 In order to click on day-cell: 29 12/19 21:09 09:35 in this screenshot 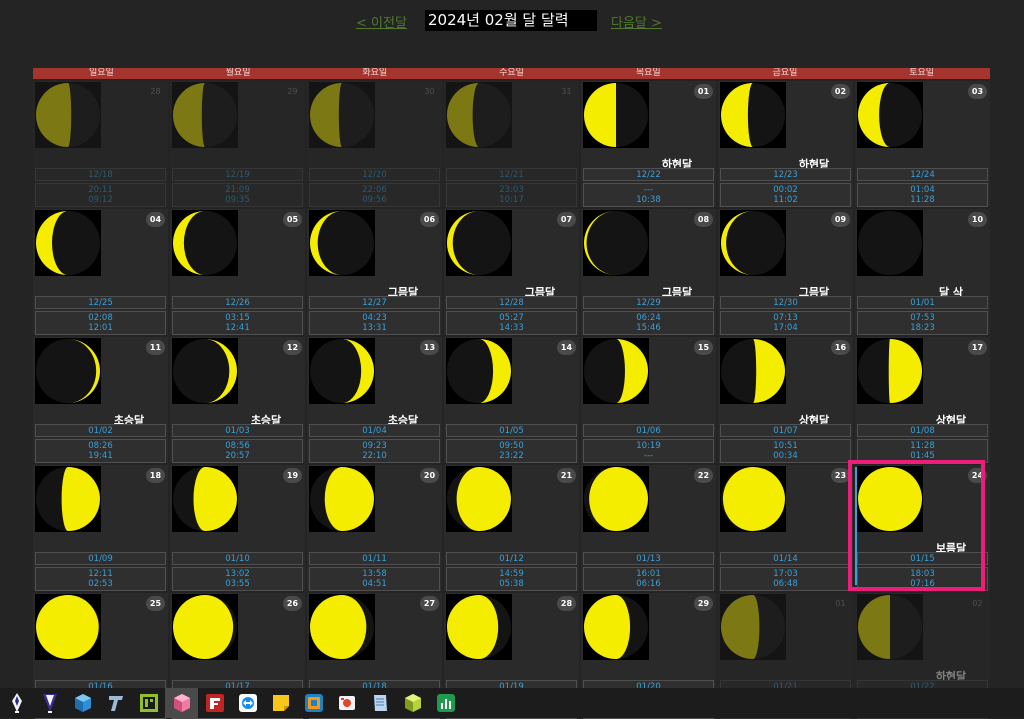, I will do `click(237, 144)`.